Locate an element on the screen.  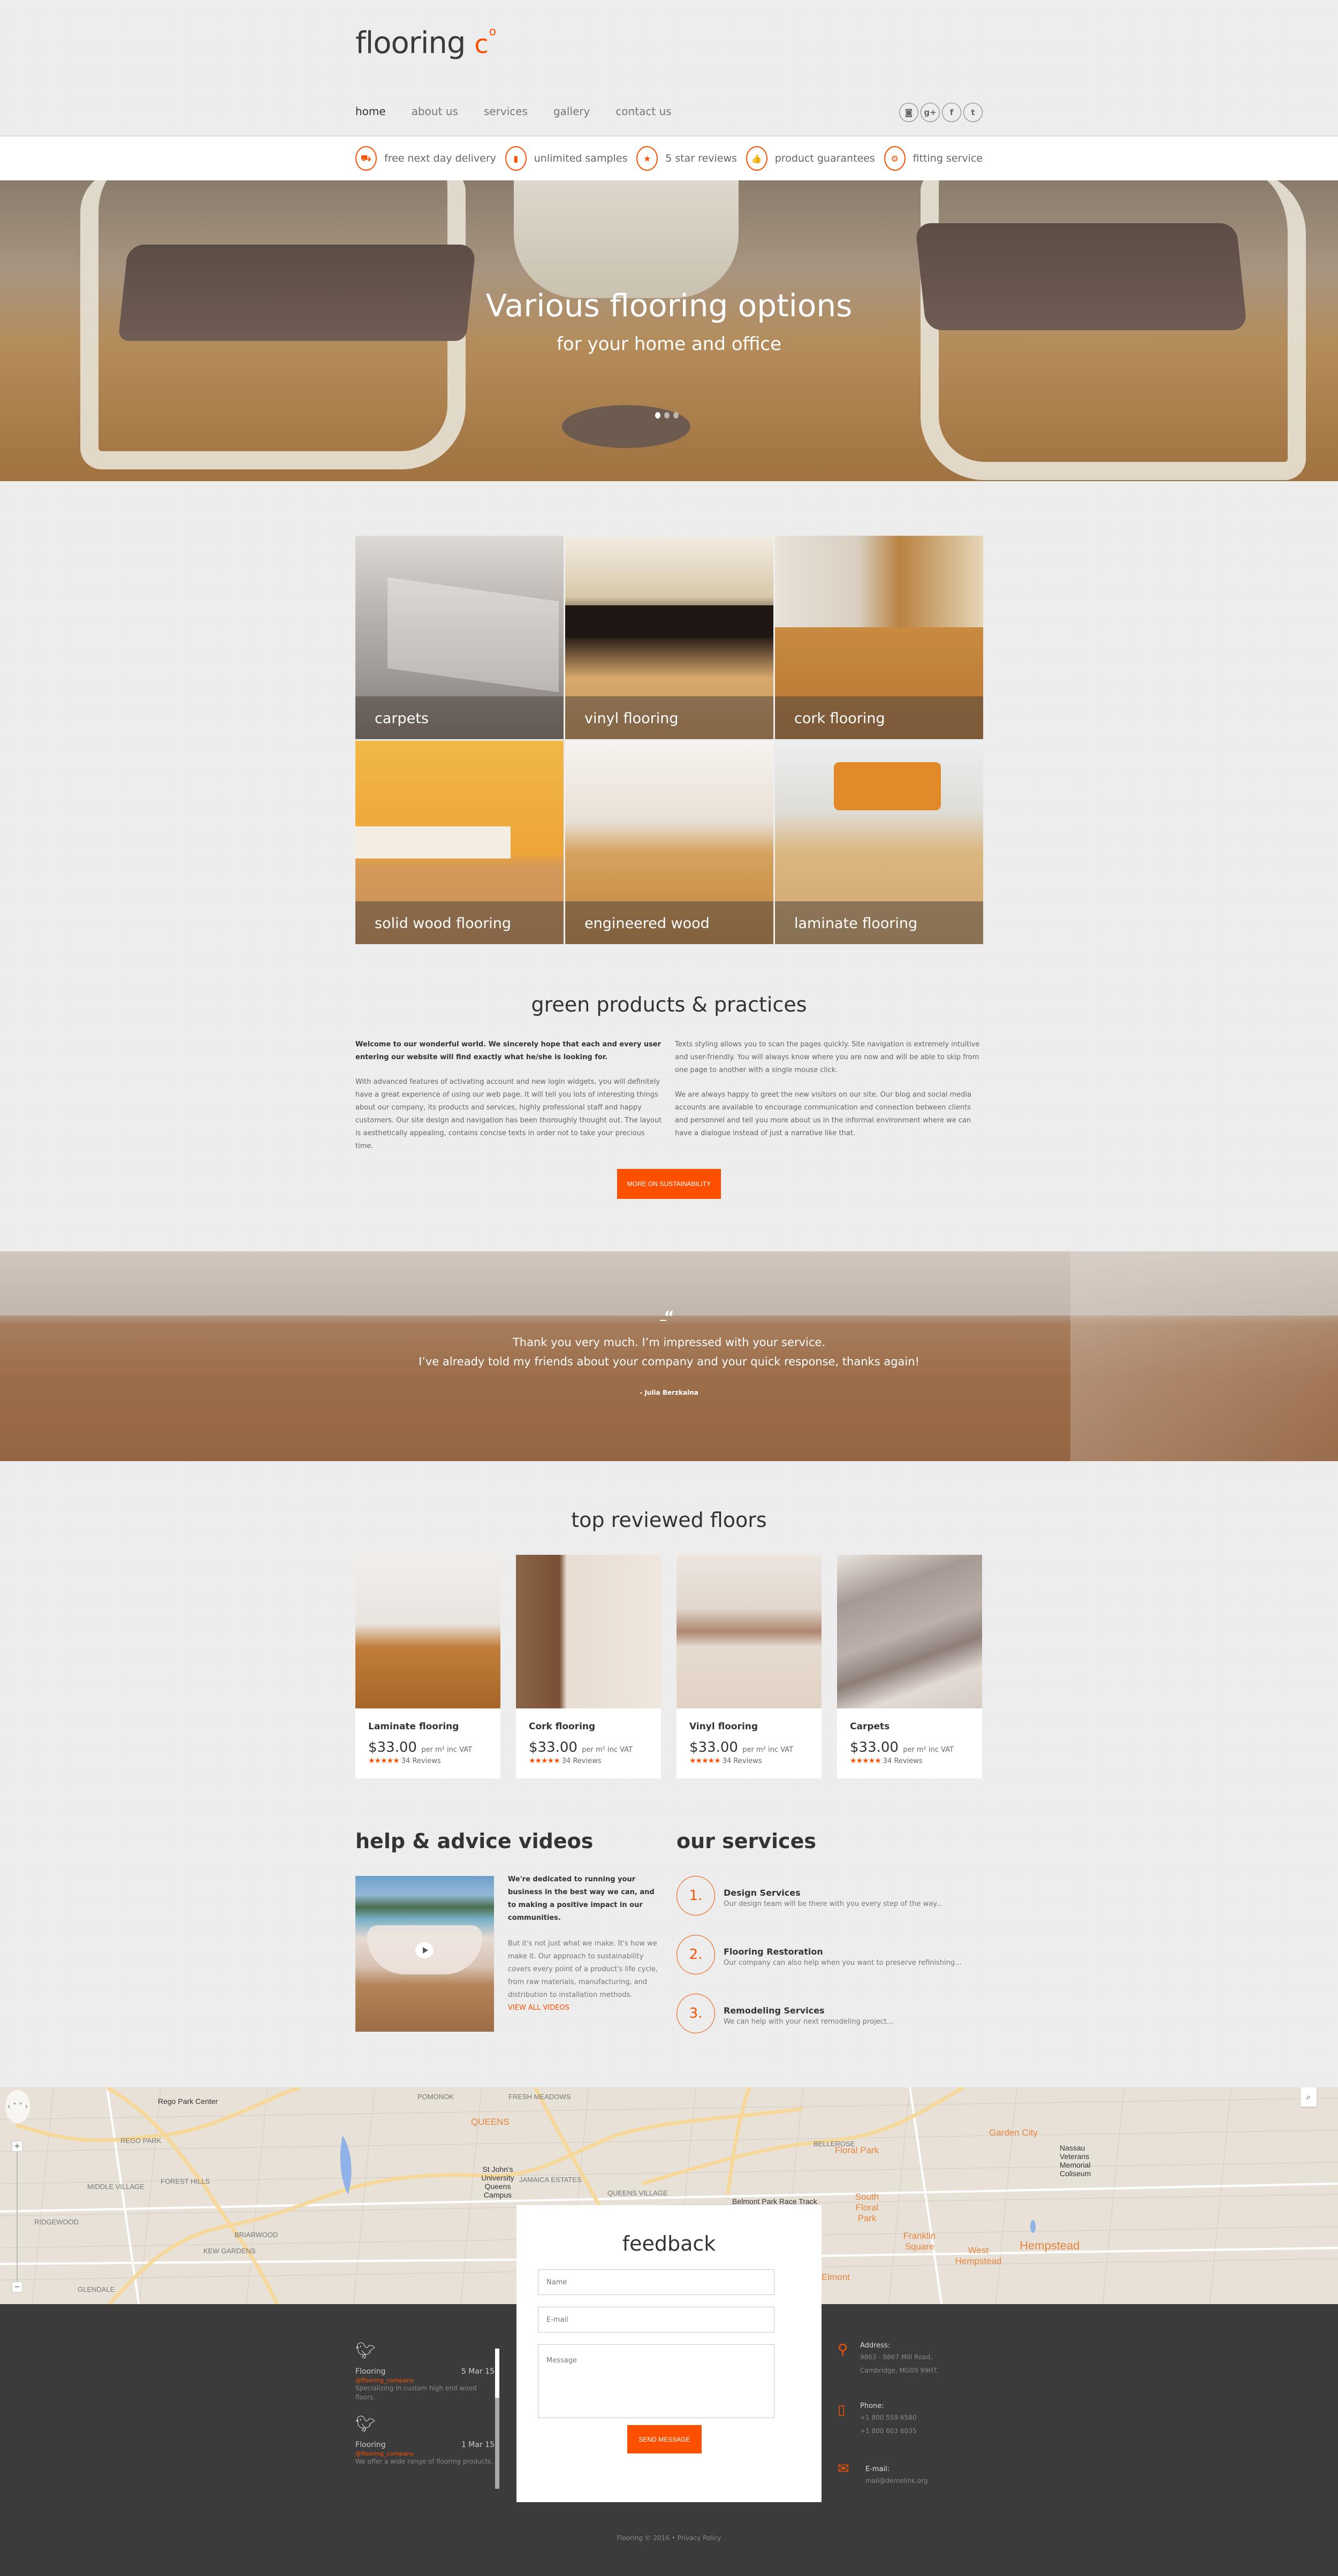
category-tile-engineered-wood: engineered wood is located at coordinates (669, 842).